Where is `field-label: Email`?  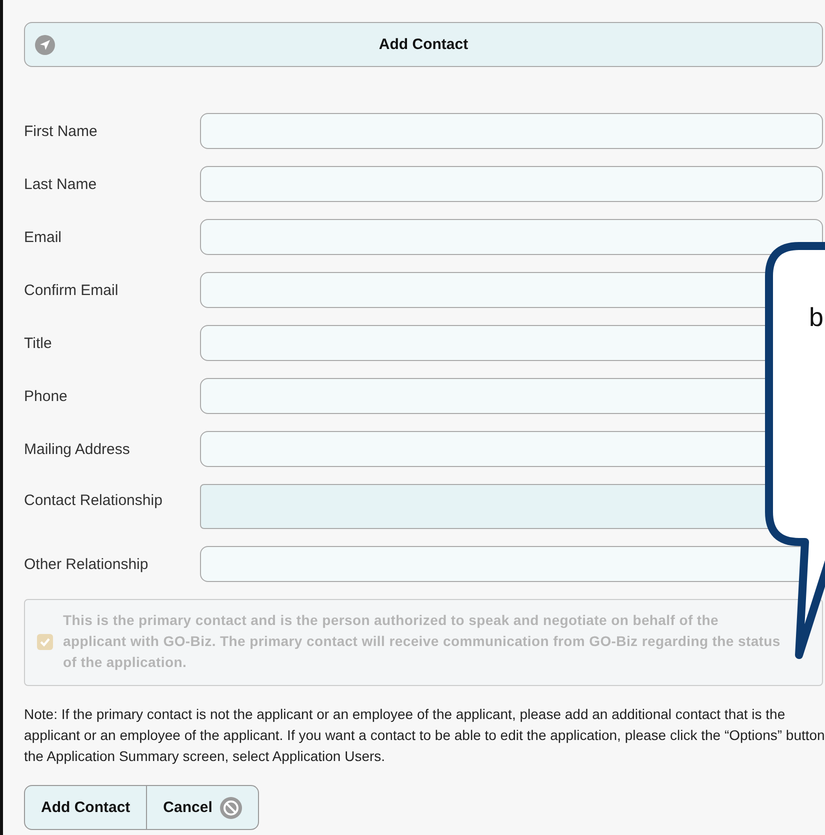
field-label: Email is located at coordinates (43, 237).